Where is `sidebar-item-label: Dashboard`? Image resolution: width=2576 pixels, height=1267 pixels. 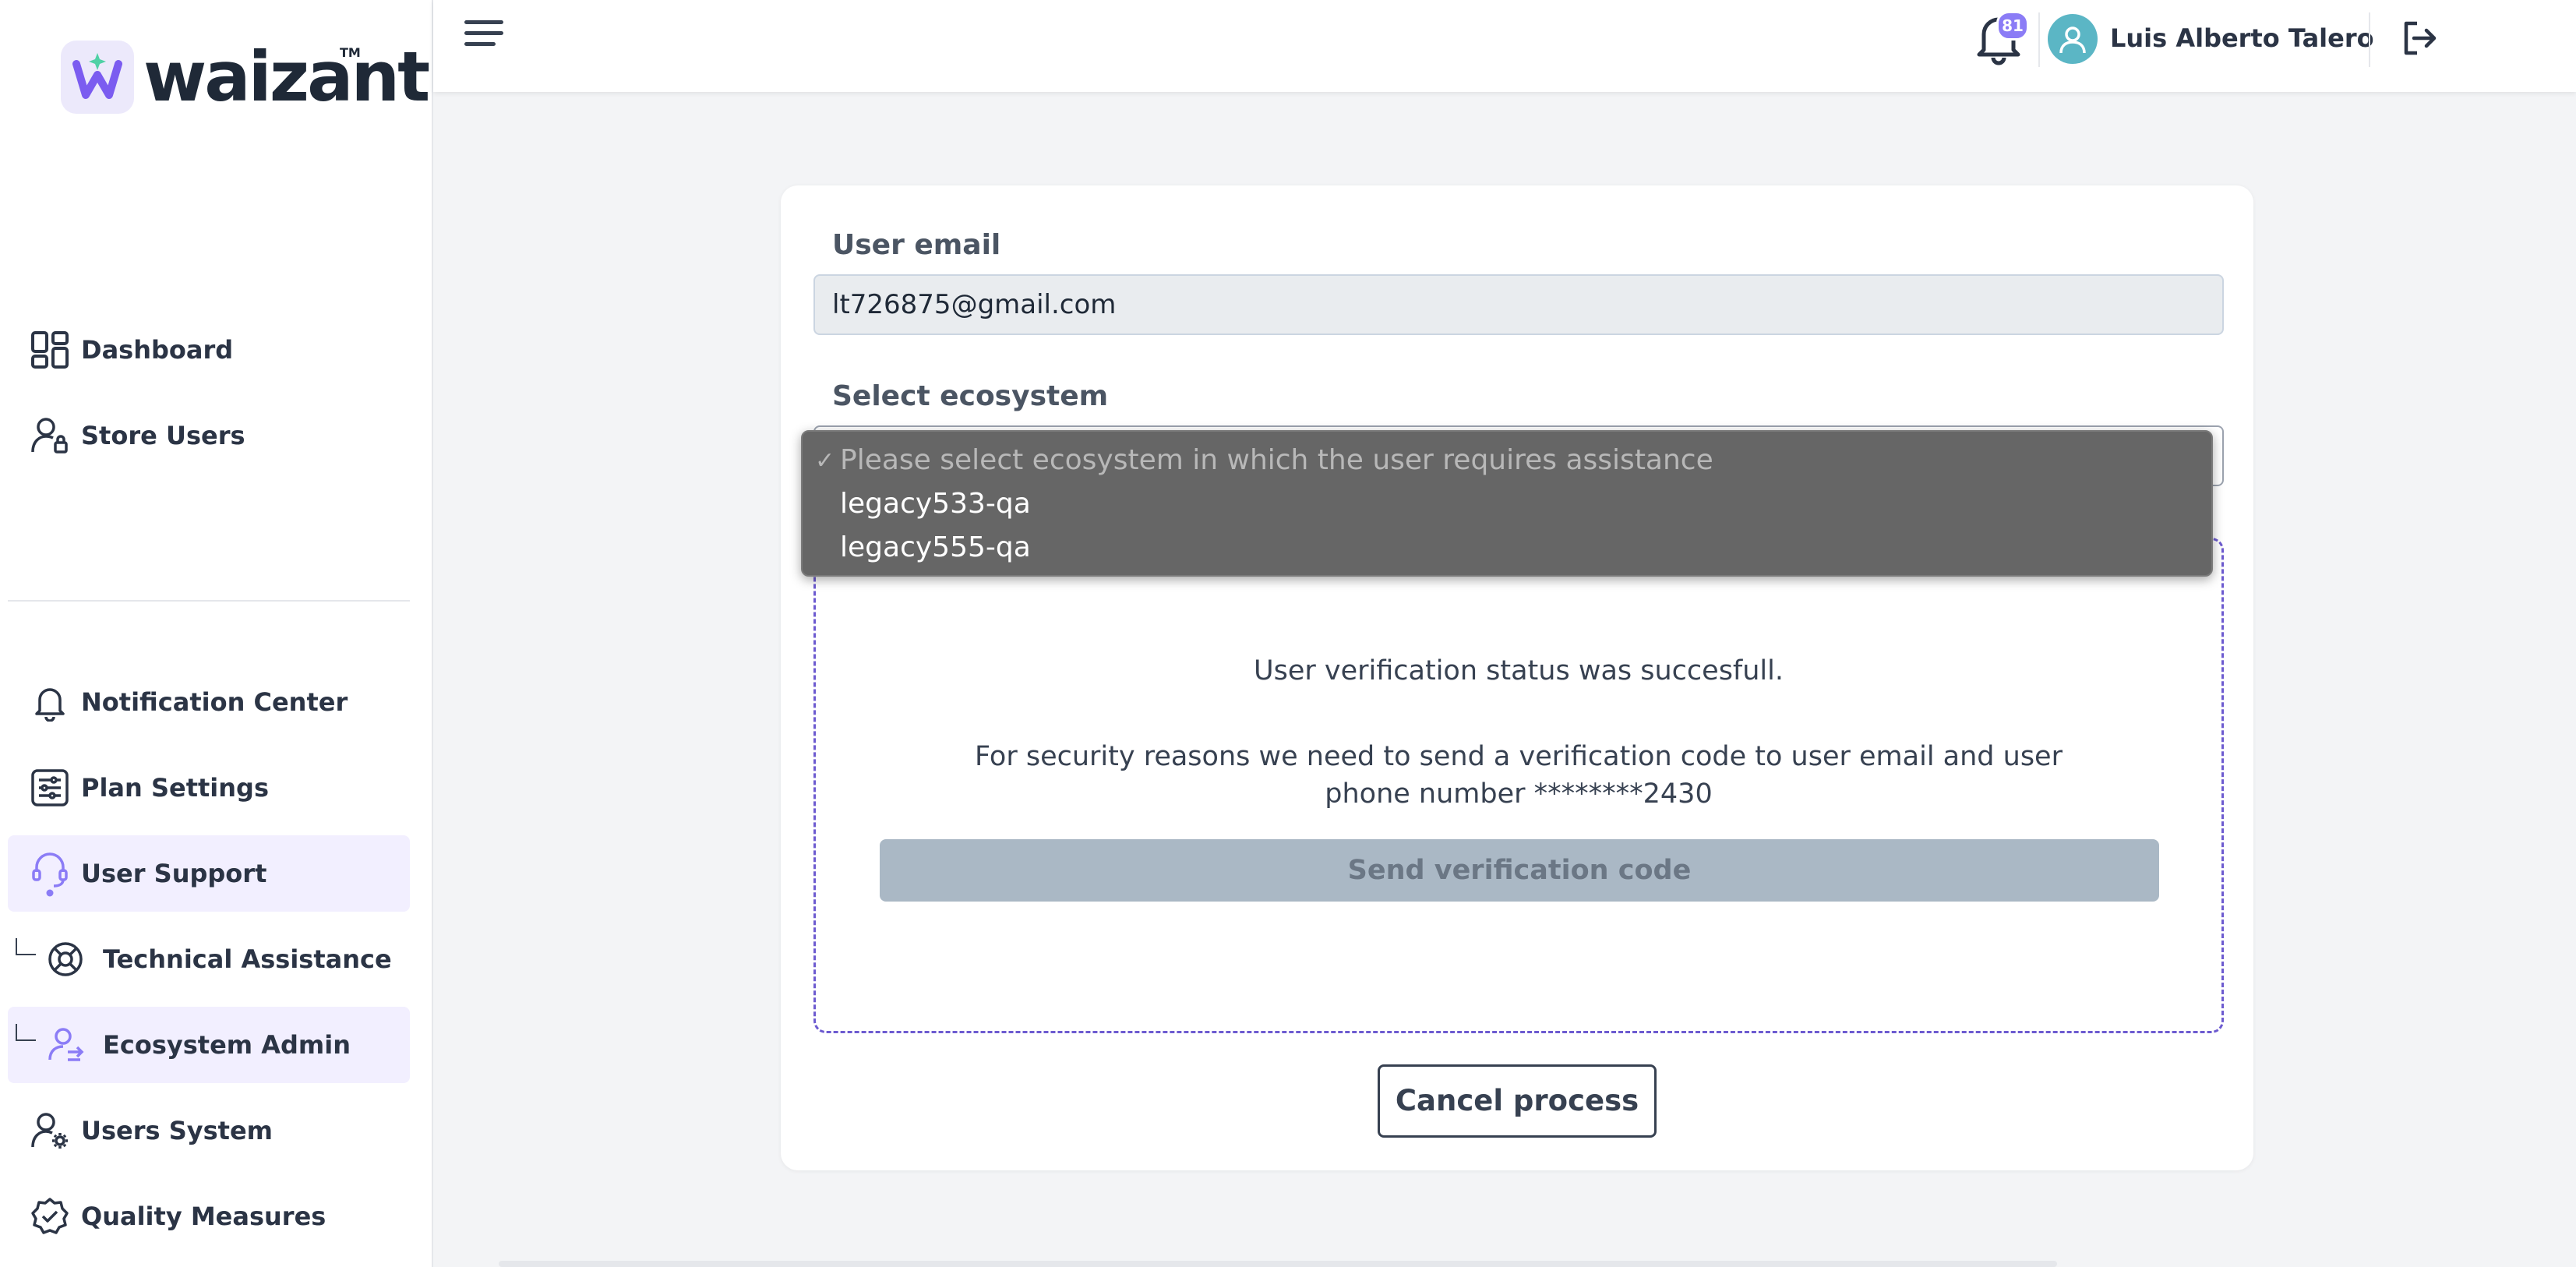 sidebar-item-label: Dashboard is located at coordinates (157, 350).